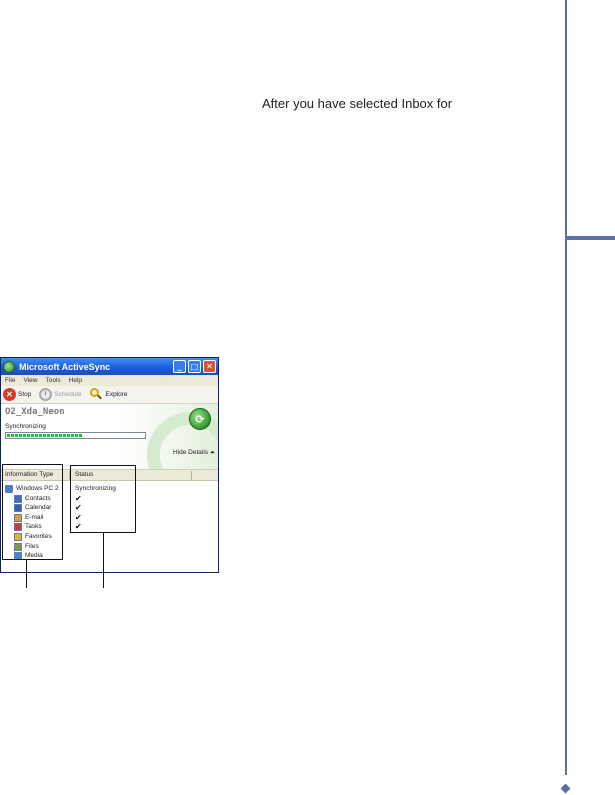  Describe the element at coordinates (25, 426) in the screenshot. I see `sync-status: Synchronizing` at that location.